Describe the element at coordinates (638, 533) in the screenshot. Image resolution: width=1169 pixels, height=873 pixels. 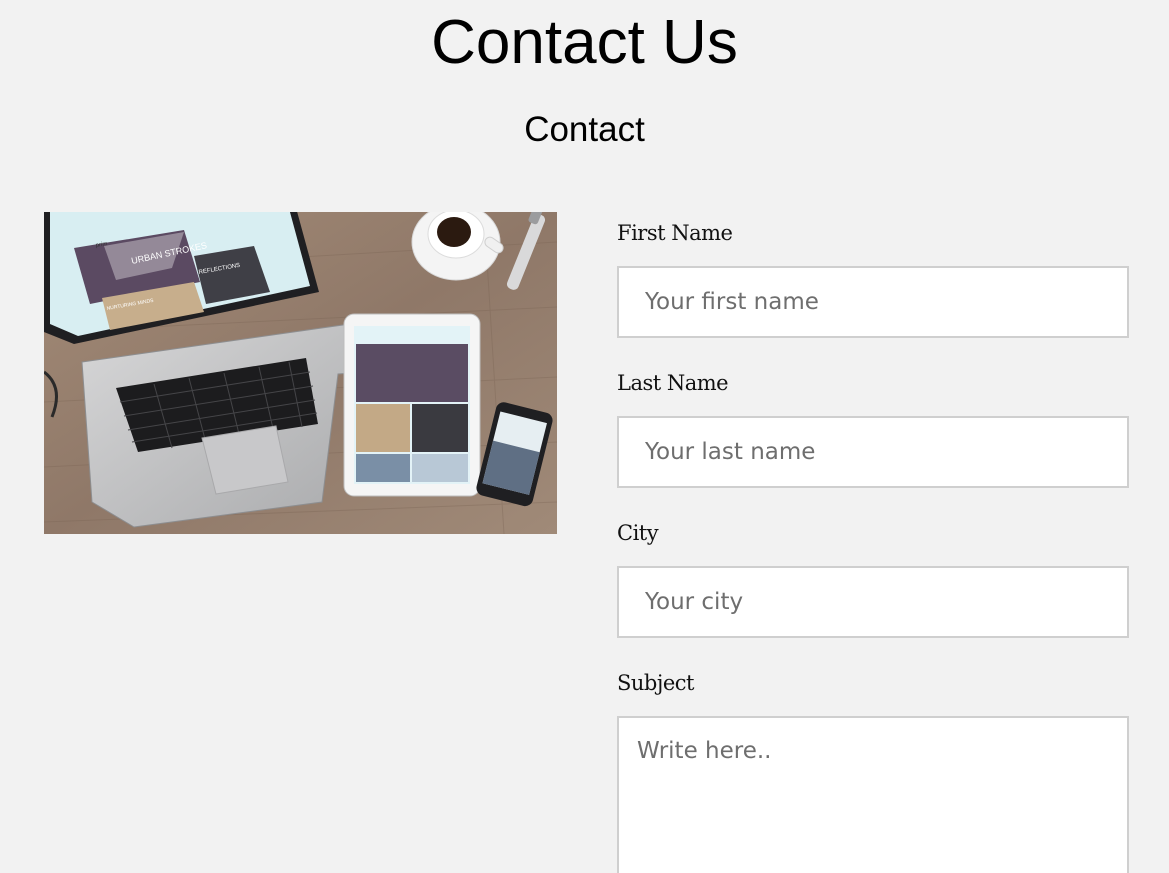
I see `city-label: City` at that location.